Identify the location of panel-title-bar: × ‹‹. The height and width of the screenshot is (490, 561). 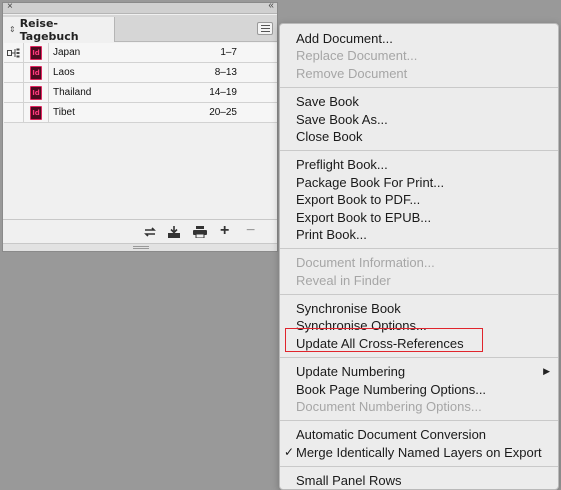
(140, 7).